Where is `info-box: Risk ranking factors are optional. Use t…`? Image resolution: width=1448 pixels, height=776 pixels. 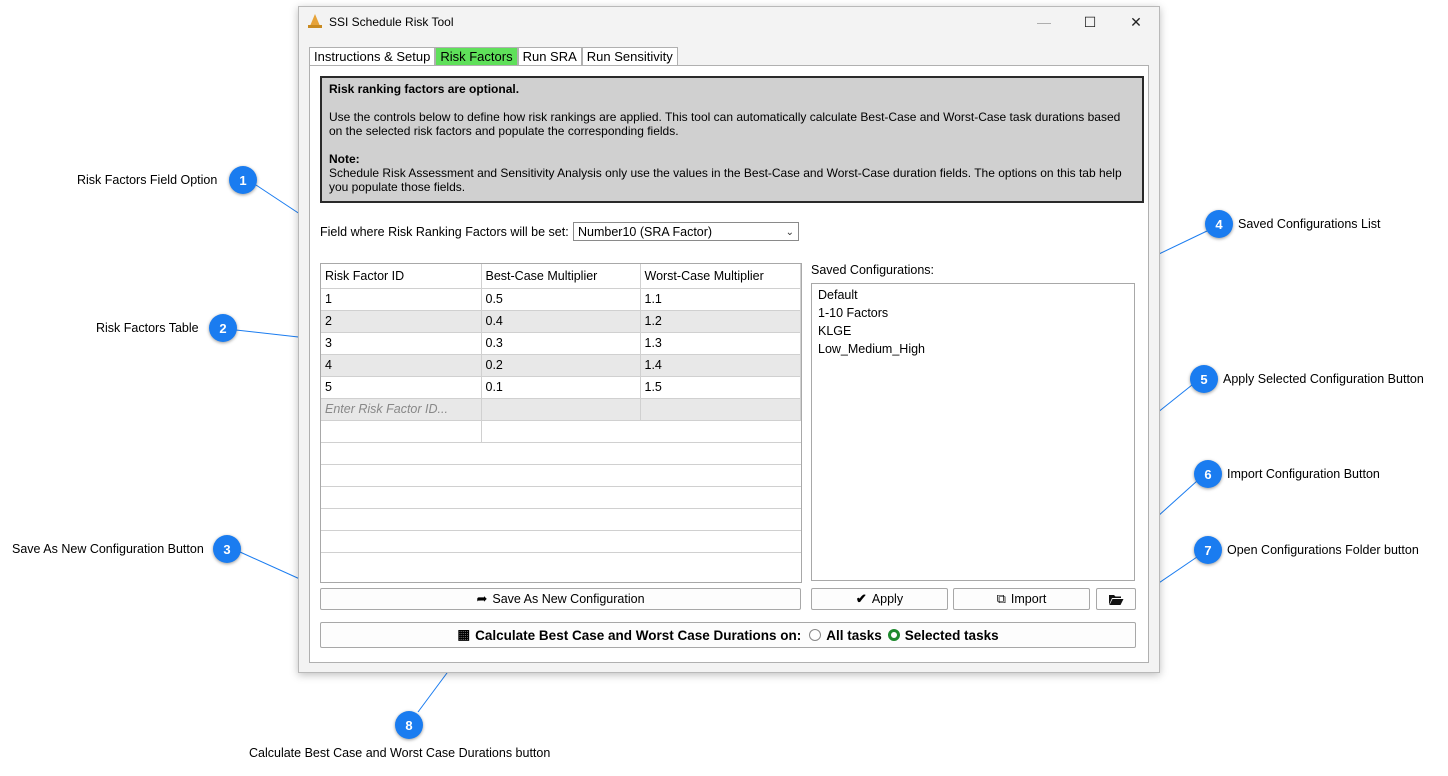 info-box: Risk ranking factors are optional. Use t… is located at coordinates (732, 139).